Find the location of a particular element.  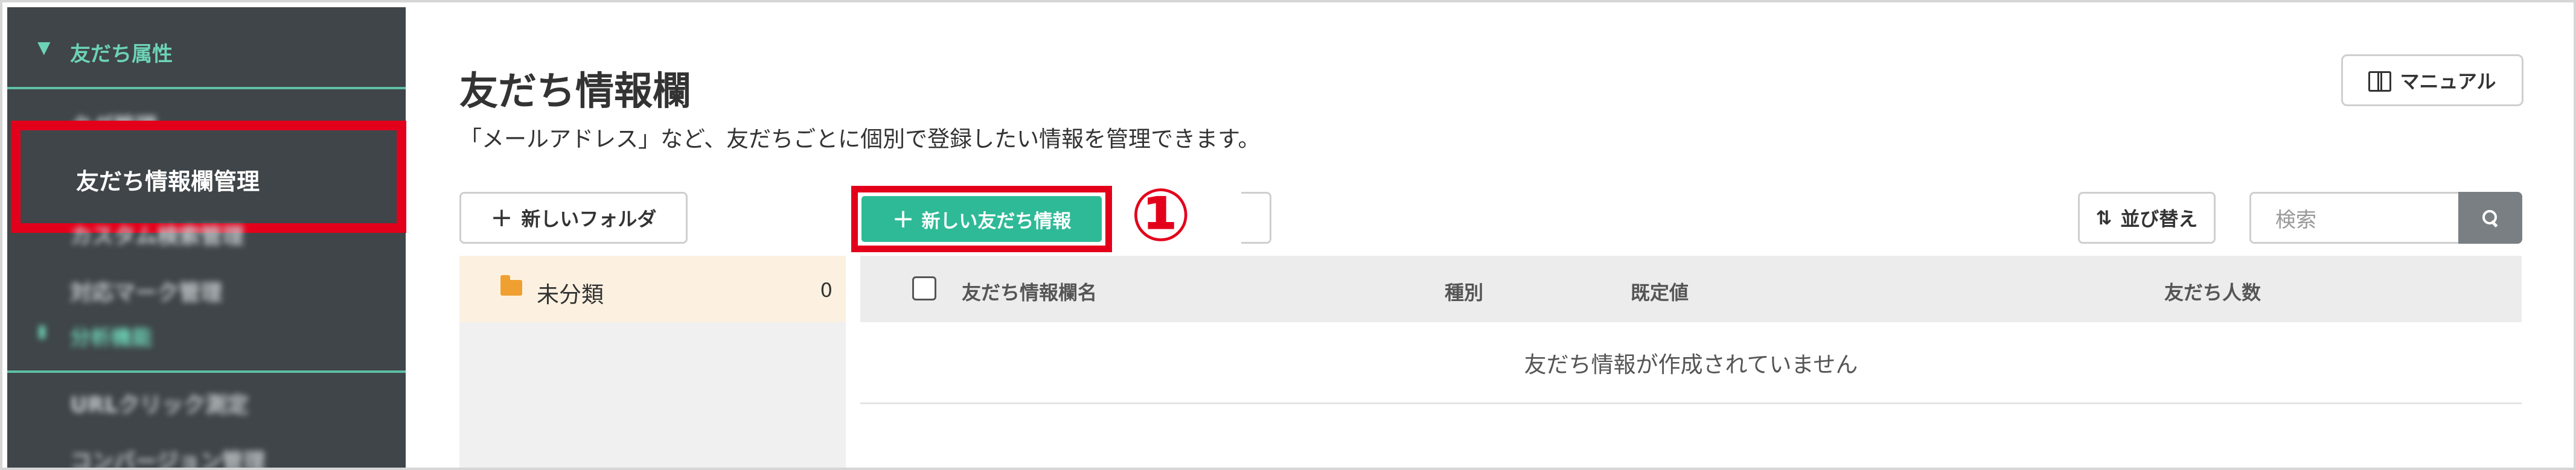

sort-button: ⇅ 並び替え is located at coordinates (2147, 218).